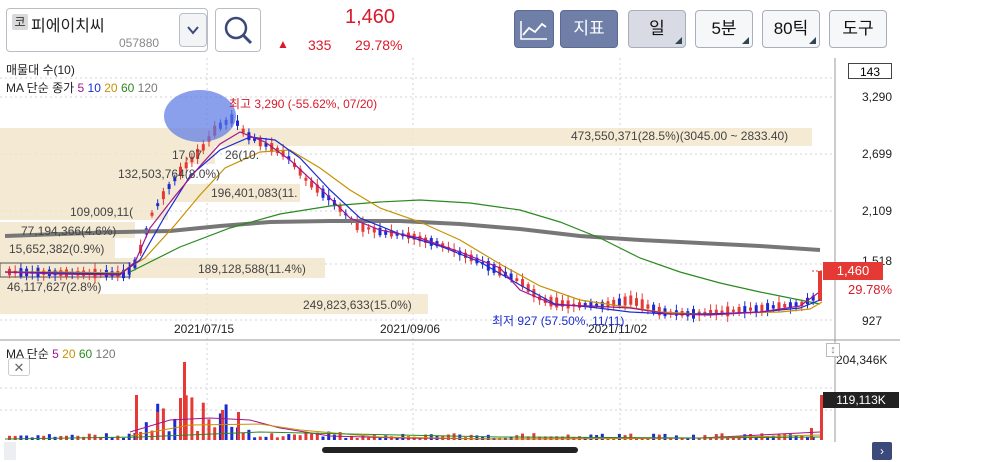 This screenshot has height=462, width=1000. Describe the element at coordinates (877, 211) in the screenshot. I see `y-label-2109: 2,109` at that location.